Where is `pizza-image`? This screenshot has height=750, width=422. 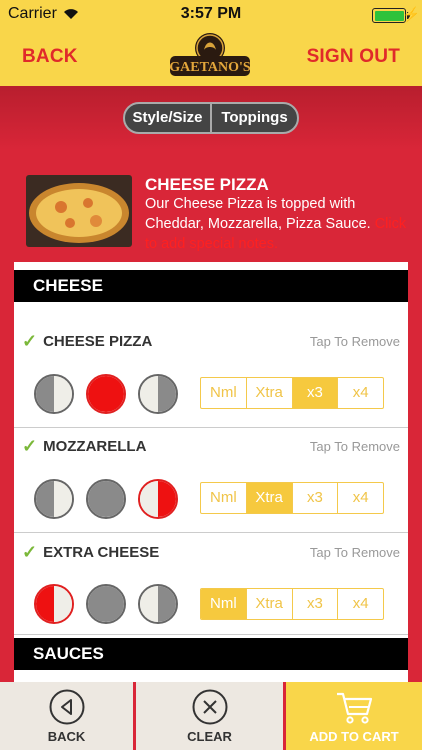
pizza-image is located at coordinates (79, 211).